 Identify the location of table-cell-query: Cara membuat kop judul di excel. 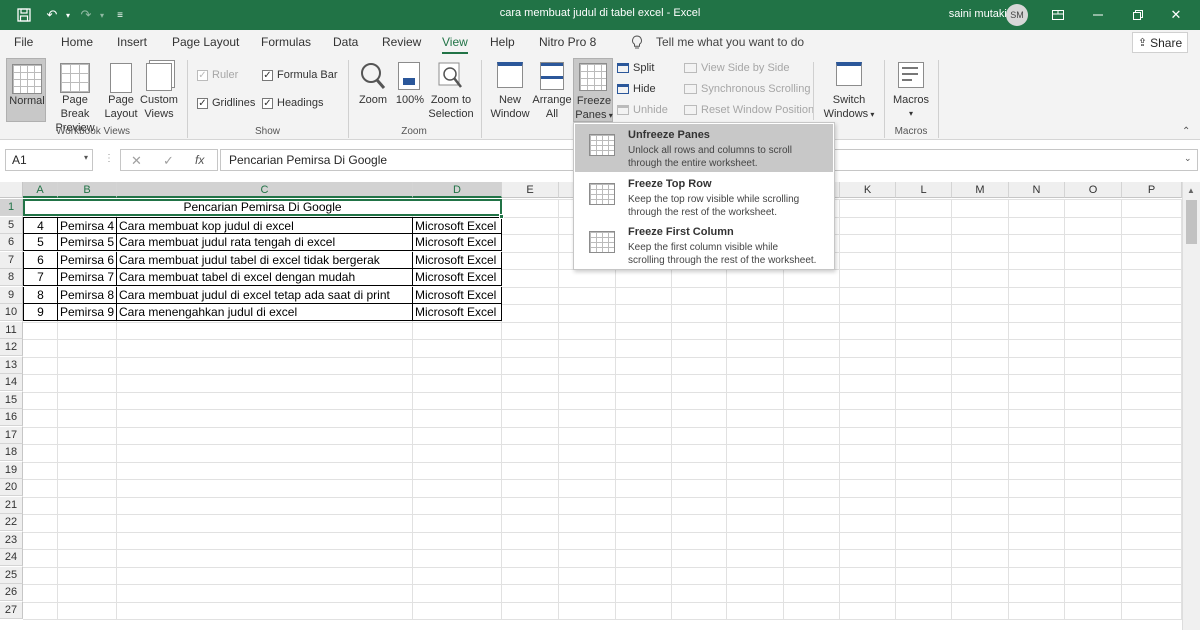
(265, 225).